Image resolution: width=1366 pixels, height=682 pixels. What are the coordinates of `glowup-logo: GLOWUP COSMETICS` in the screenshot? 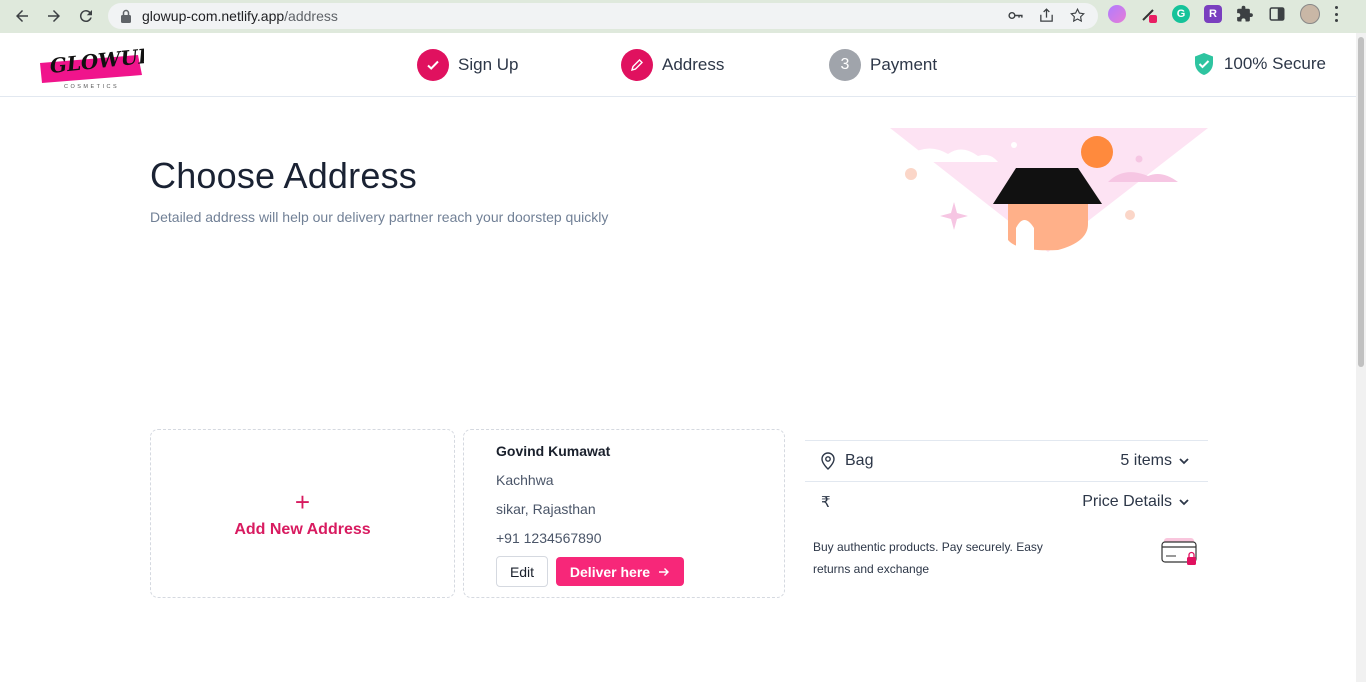 It's located at (91, 65).